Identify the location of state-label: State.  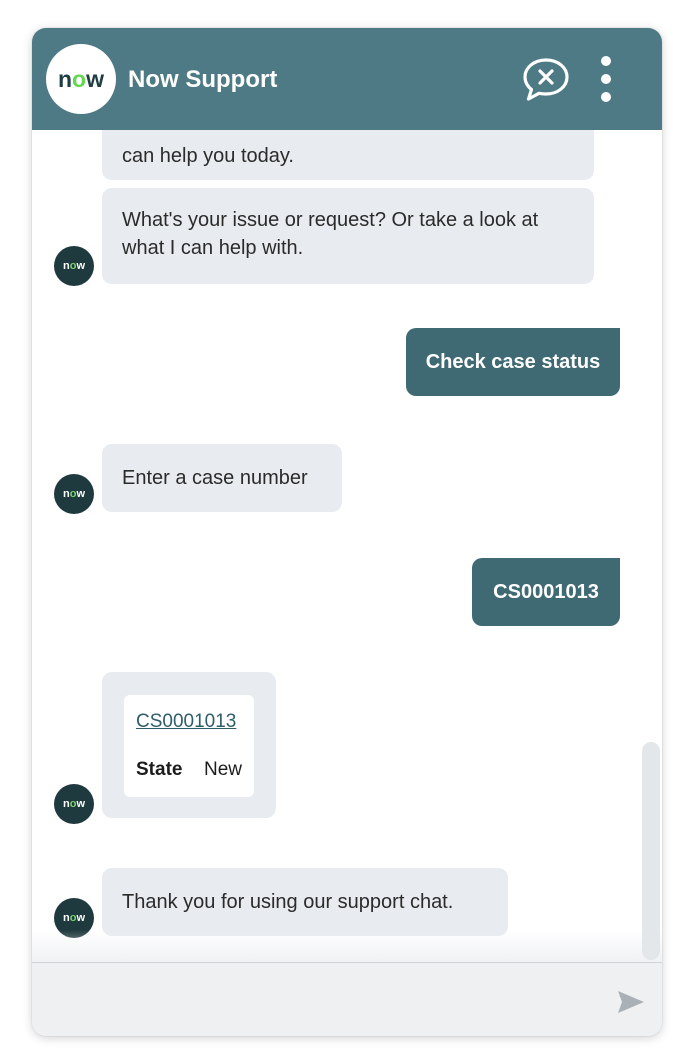
(159, 769).